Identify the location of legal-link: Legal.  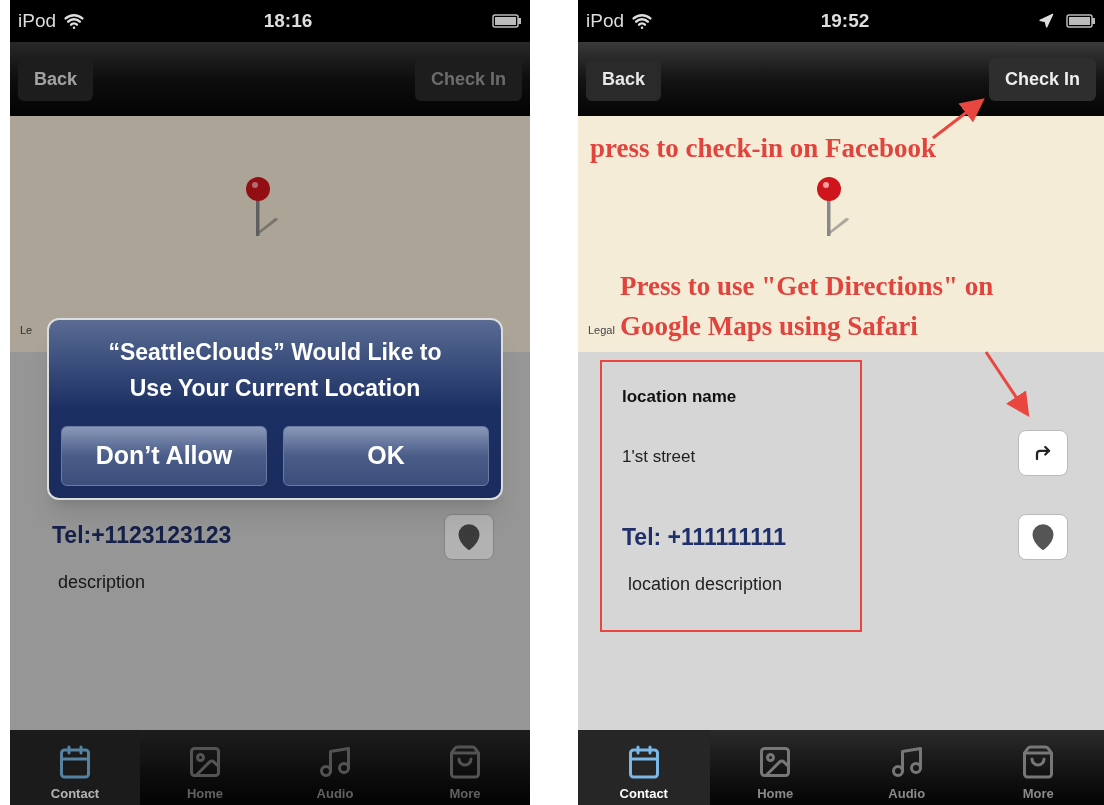
(601, 329).